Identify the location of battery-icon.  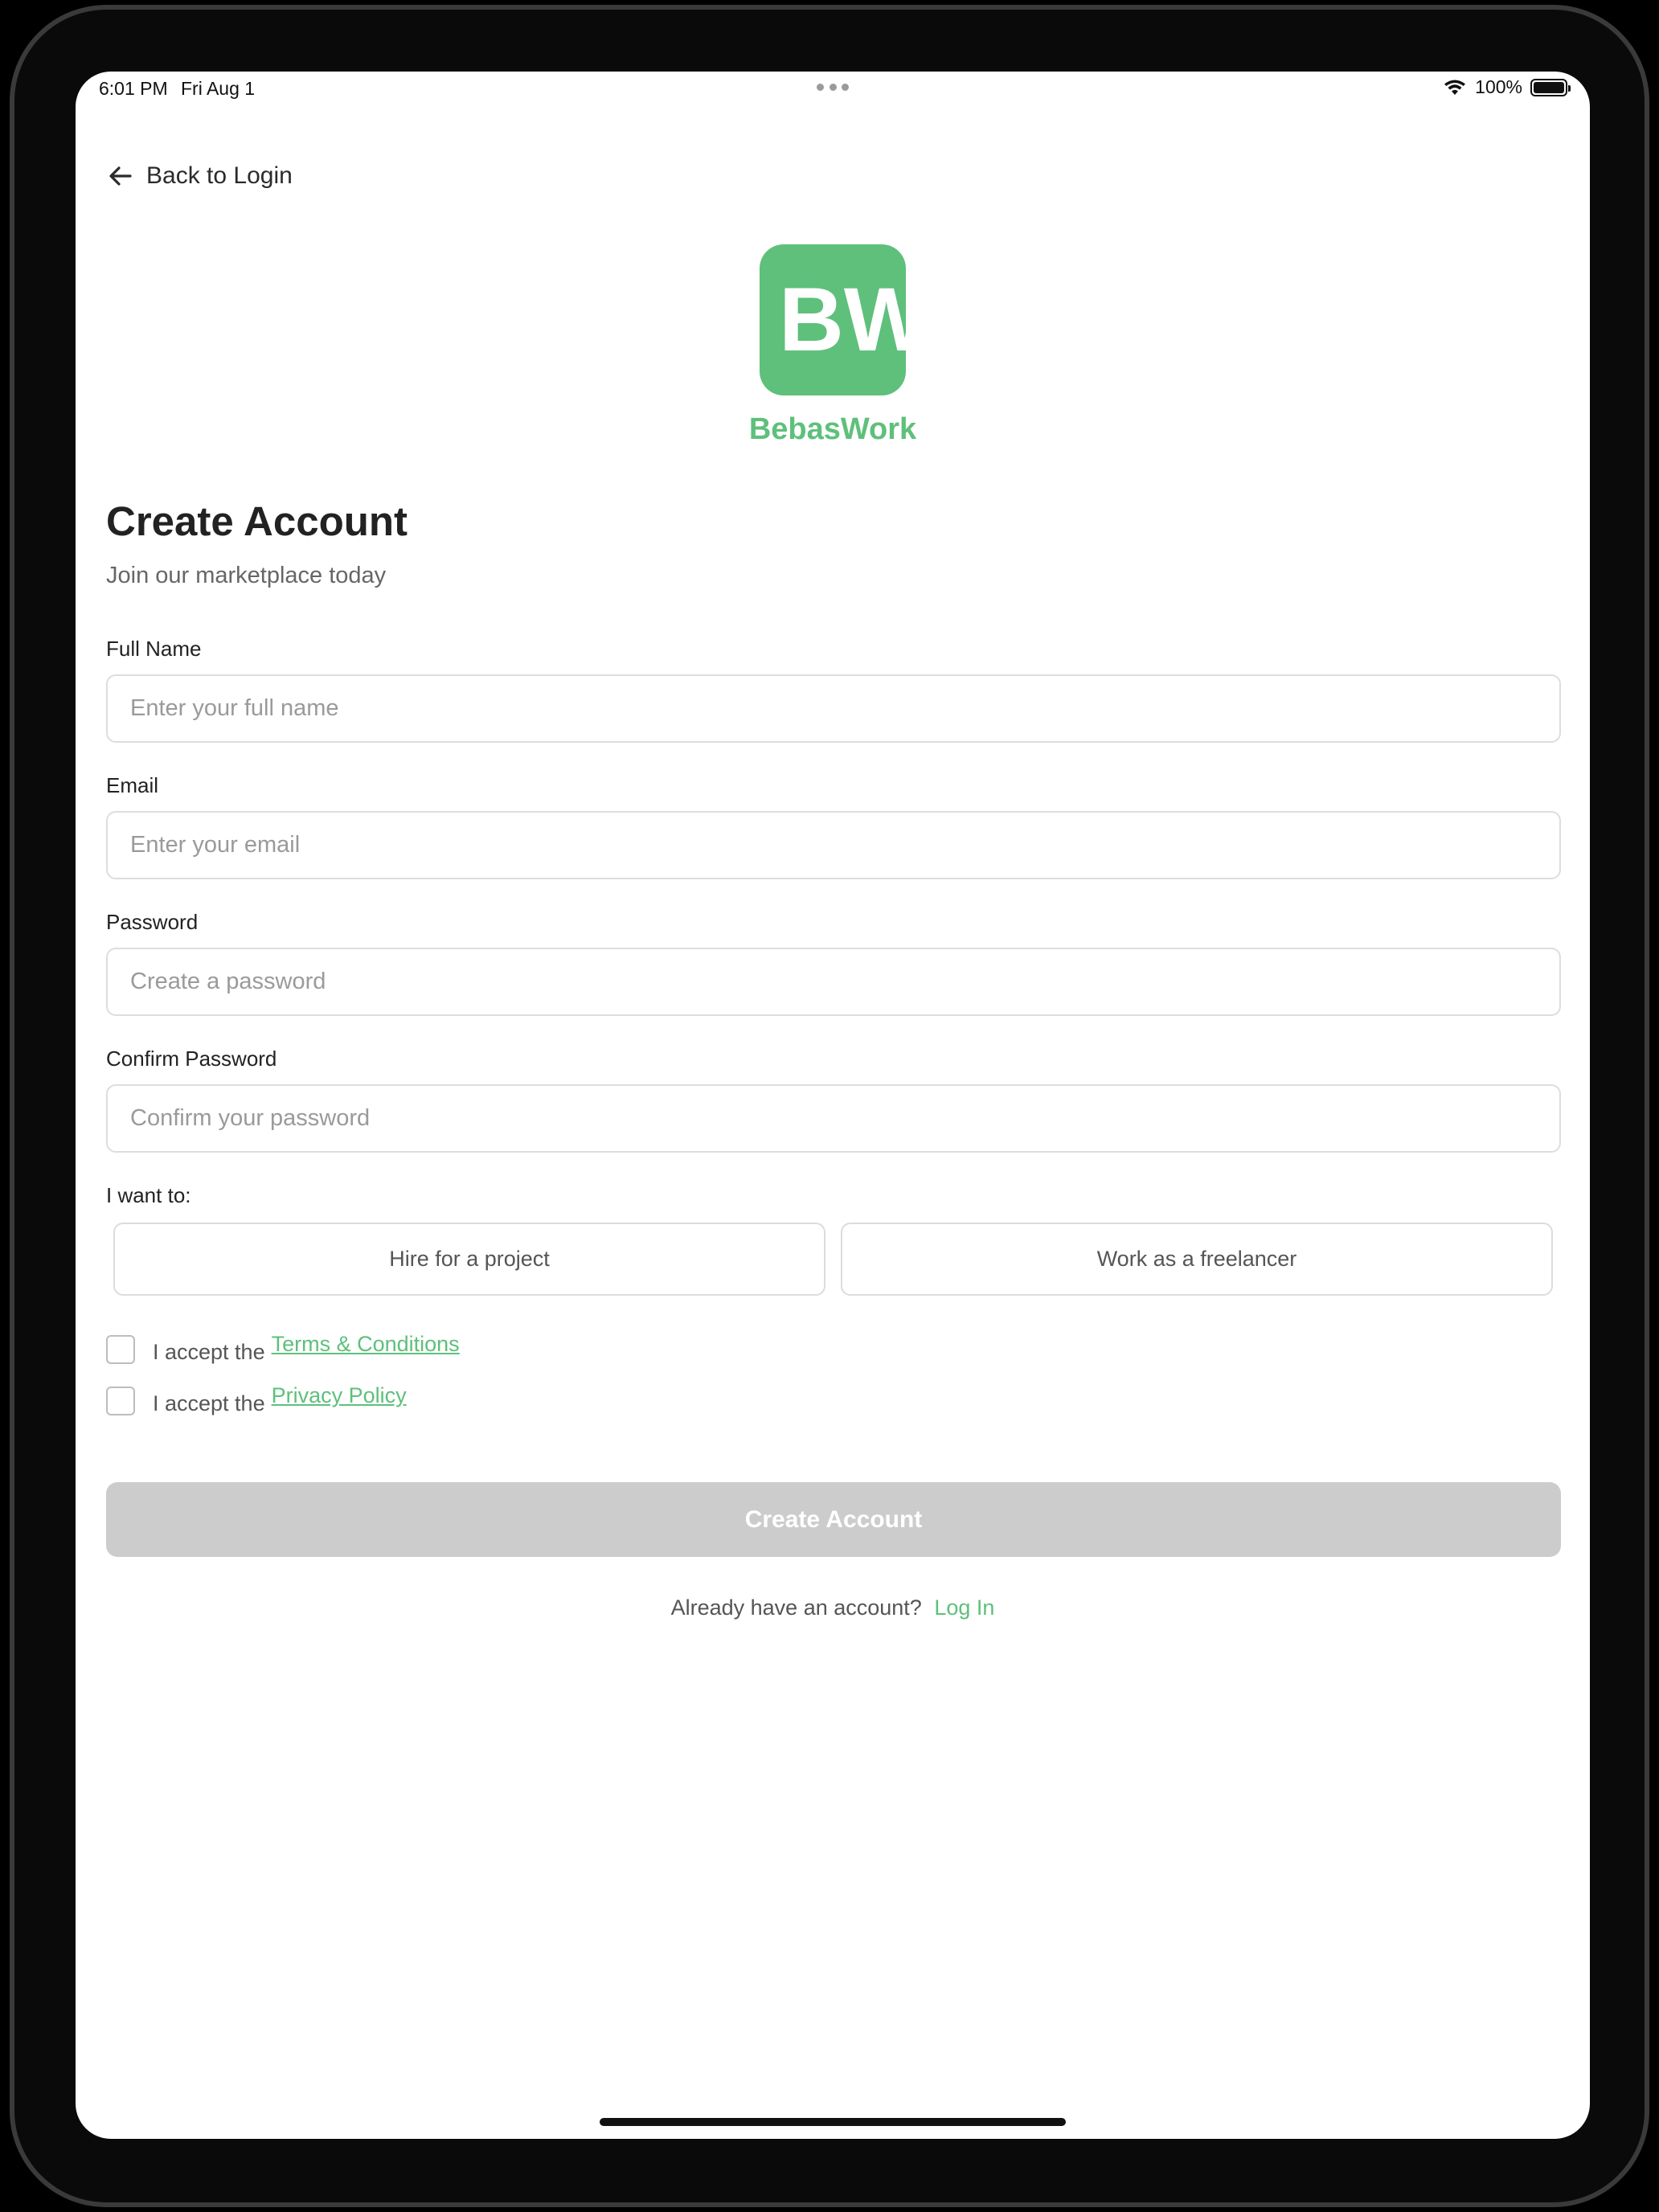
(1550, 87).